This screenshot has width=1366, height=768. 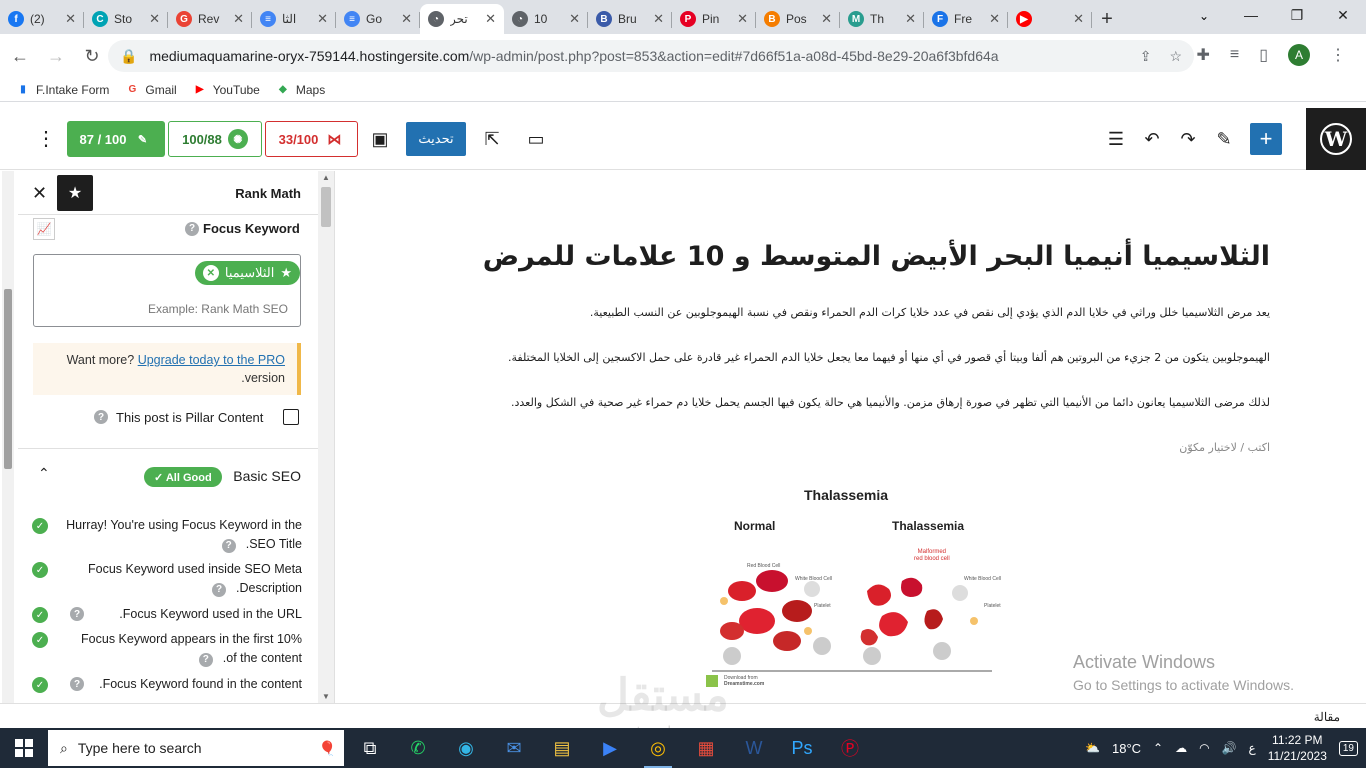 What do you see at coordinates (966, 19) in the screenshot?
I see `browser-tab: F Fre ✕` at bounding box center [966, 19].